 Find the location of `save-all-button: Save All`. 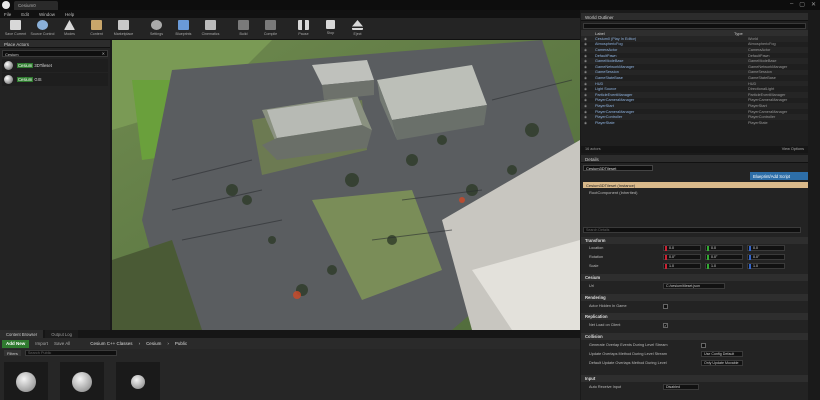

save-all-button: Save All is located at coordinates (62, 343).